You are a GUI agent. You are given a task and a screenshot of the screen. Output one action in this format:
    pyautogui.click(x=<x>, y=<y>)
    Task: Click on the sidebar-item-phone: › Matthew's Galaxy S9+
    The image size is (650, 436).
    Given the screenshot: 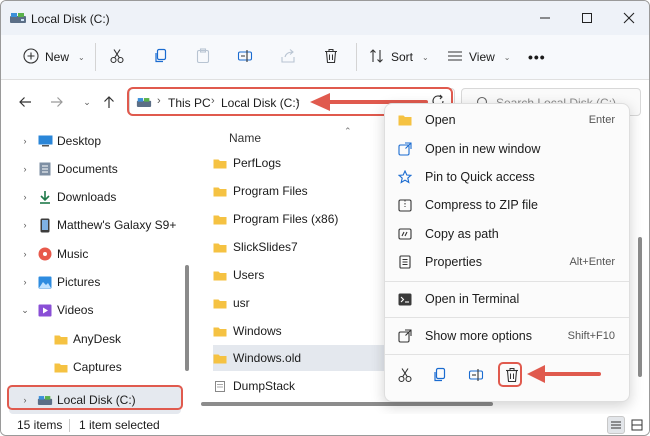 What is the action you would take?
    pyautogui.click(x=92, y=225)
    